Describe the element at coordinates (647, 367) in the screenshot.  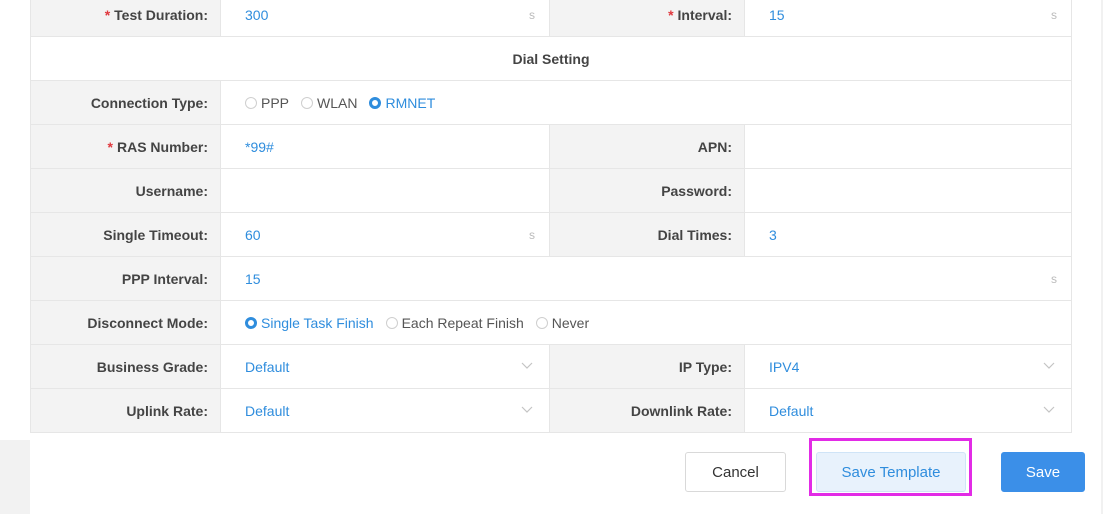
I see `ip-type-label: IP Type:` at that location.